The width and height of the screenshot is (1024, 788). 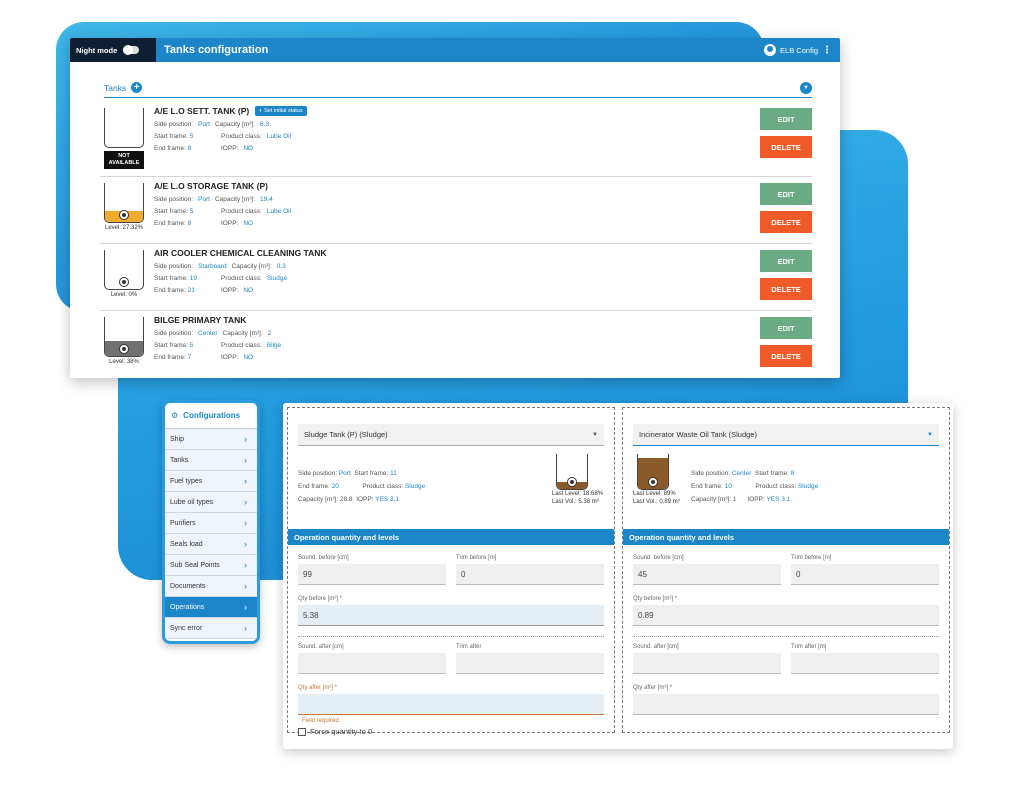 What do you see at coordinates (189, 357) in the screenshot?
I see `end-frame-value: 7` at bounding box center [189, 357].